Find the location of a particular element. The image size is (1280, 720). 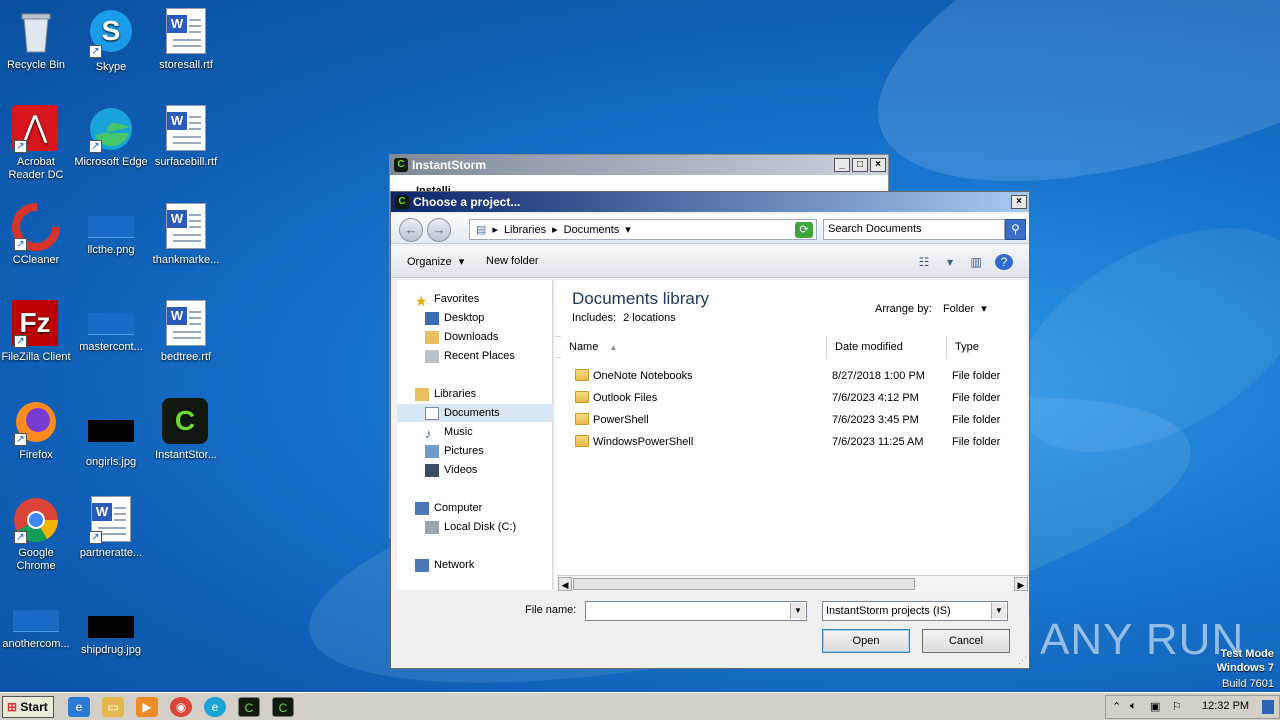

folder-icon is located at coordinates (582, 441).